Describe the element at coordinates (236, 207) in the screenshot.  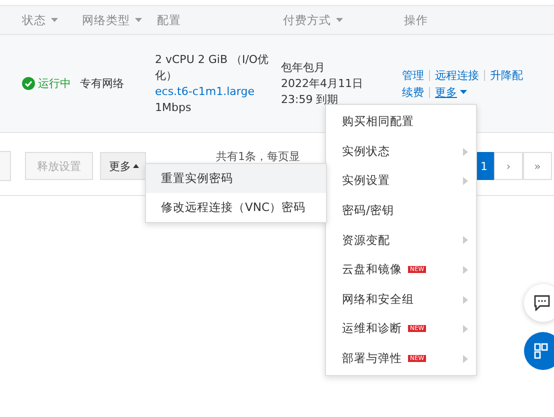
I see `menu-item: 修改远程连接（VNC）密码` at that location.